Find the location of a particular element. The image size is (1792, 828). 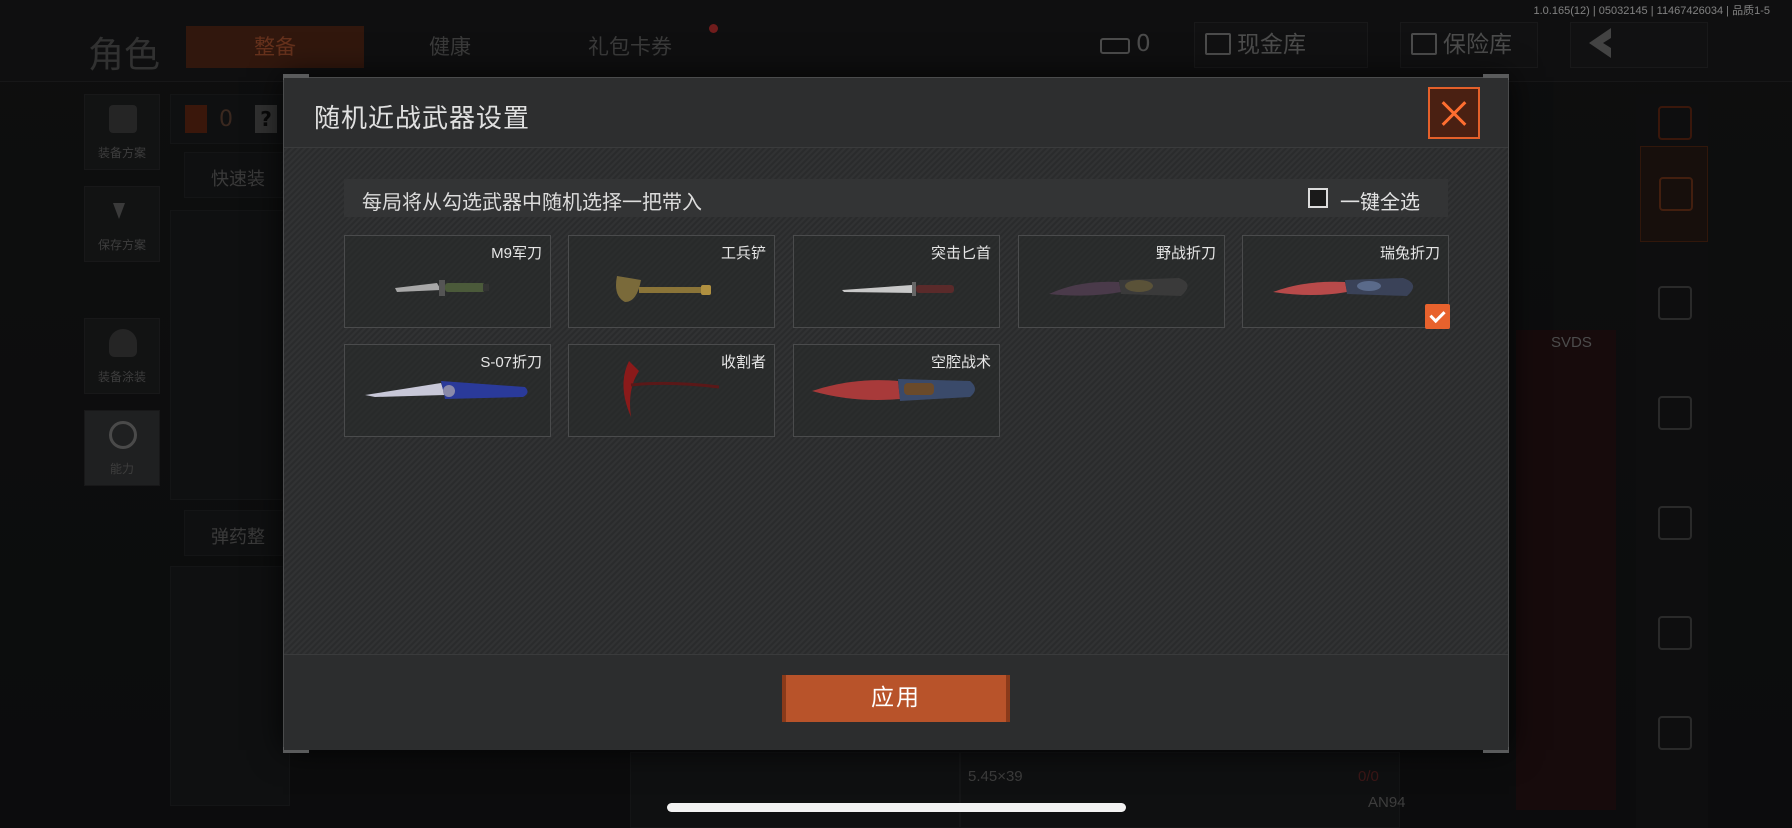

weapon-name: 收割者 is located at coordinates (743, 362).